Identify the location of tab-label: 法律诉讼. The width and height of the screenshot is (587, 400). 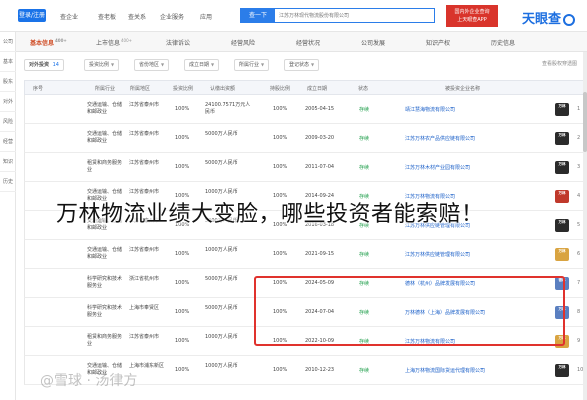
(178, 43).